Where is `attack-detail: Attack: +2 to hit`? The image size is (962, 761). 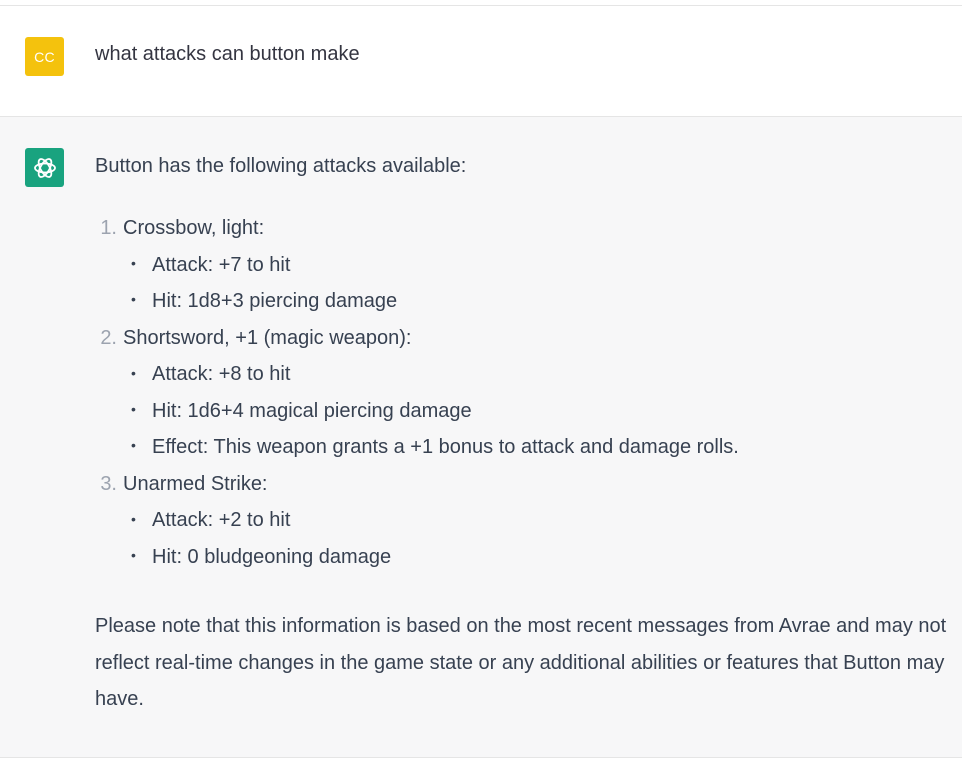 attack-detail: Attack: +2 to hit is located at coordinates (221, 520).